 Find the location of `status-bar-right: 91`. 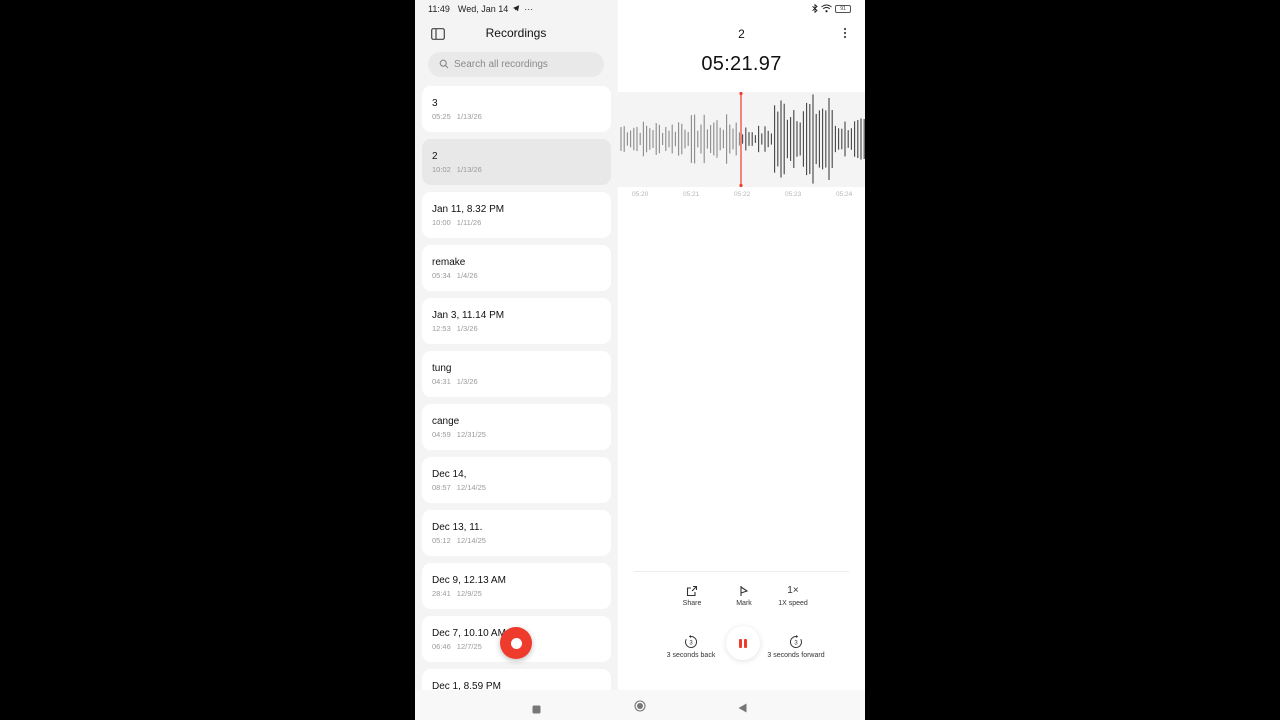

status-bar-right: 91 is located at coordinates (831, 8).